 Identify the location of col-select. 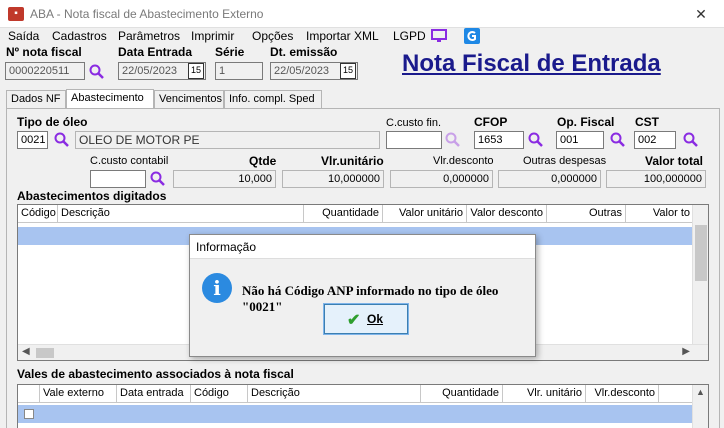
(29, 394).